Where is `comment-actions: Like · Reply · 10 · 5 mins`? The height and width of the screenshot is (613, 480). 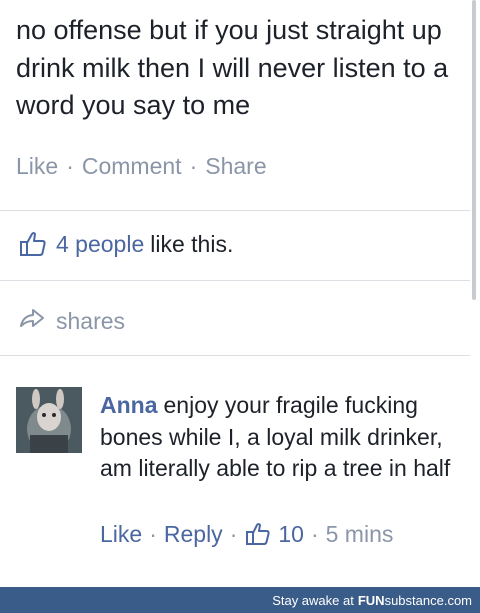
comment-actions: Like · Reply · 10 · 5 mins is located at coordinates (246, 534).